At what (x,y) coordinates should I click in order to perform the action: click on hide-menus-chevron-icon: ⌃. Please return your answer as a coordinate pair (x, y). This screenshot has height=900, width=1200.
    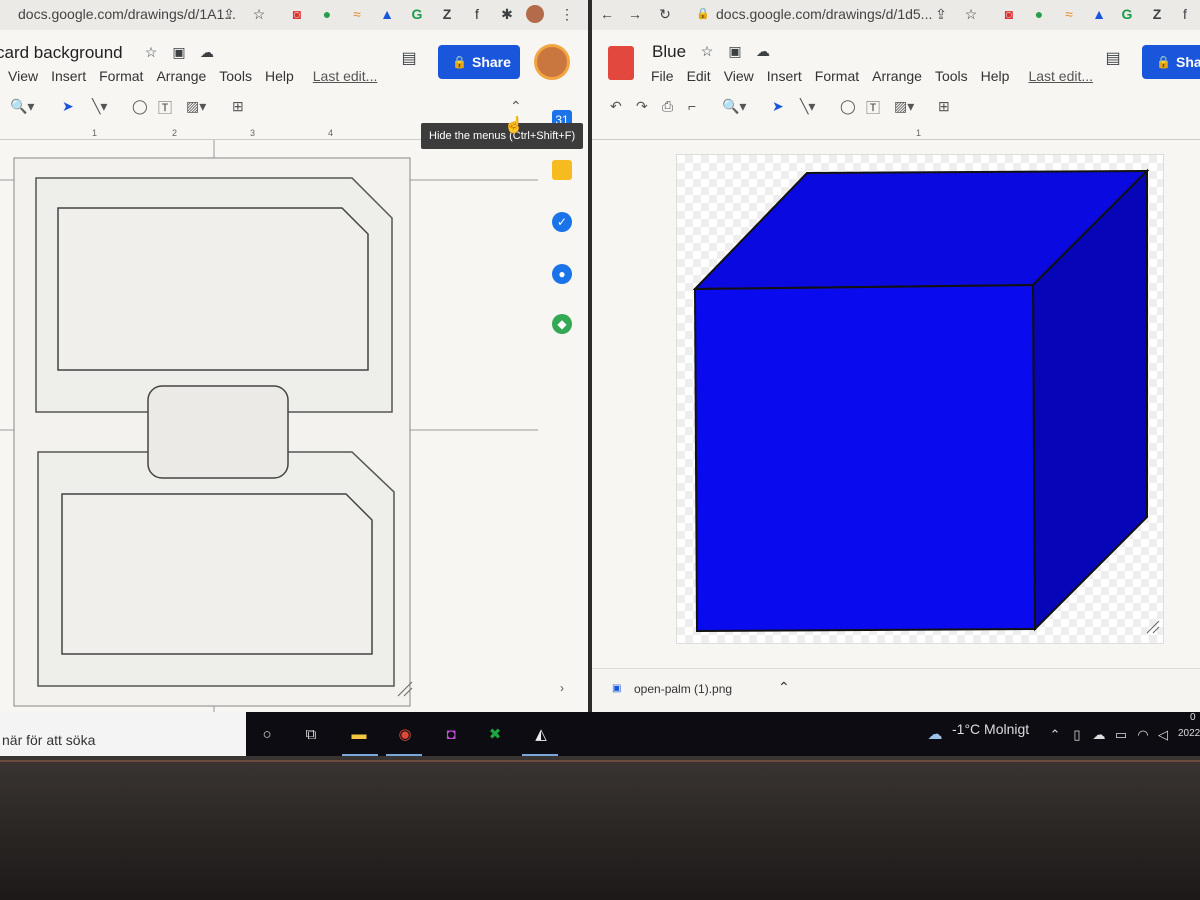
    Looking at the image, I should click on (516, 106).